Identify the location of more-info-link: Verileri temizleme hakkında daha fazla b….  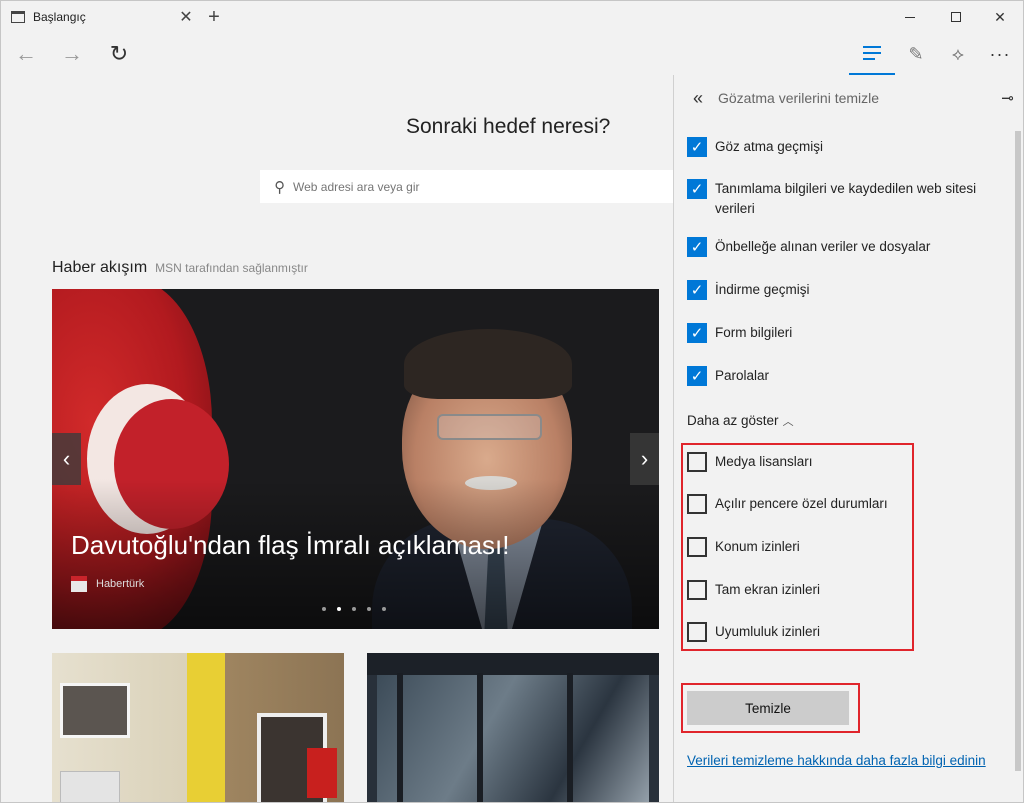
(837, 761).